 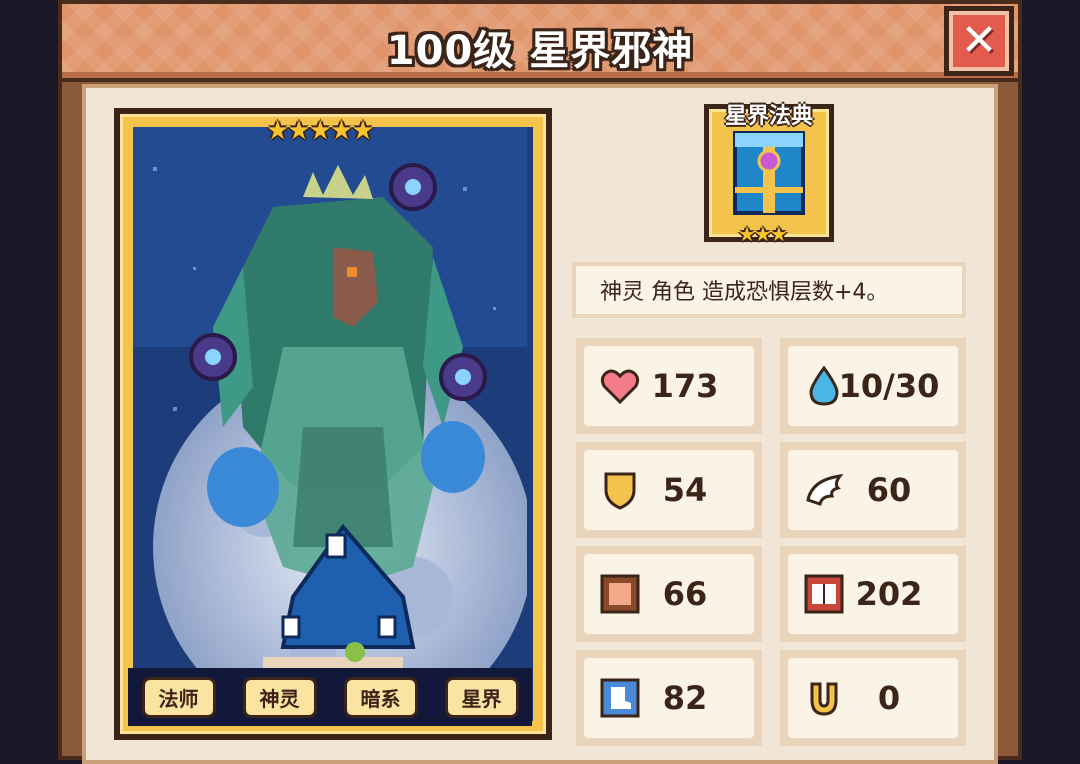 I want to click on stat-defense: 54, so click(x=669, y=490).